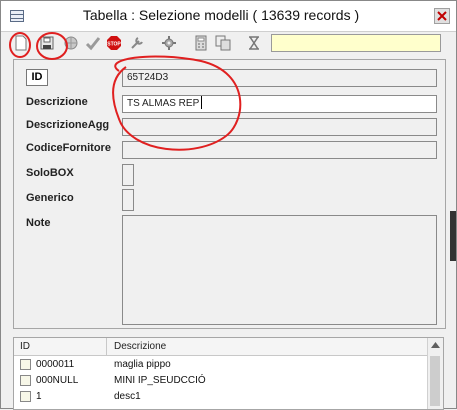 The height and width of the screenshot is (410, 457). Describe the element at coordinates (221, 365) in the screenshot. I see `table-row: 0000011 maglia pippo` at that location.